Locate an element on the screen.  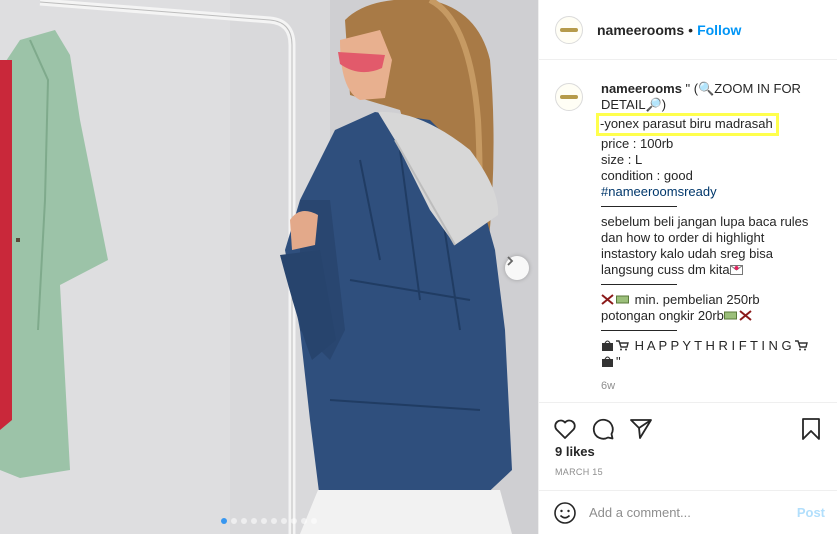
avatar is located at coordinates (569, 29).